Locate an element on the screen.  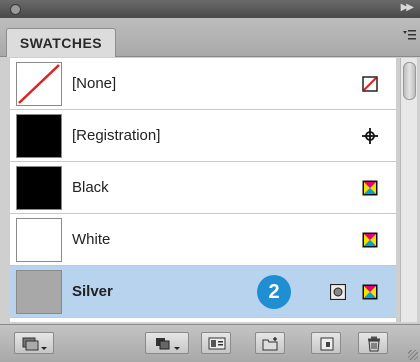
spot-color-icon is located at coordinates (338, 292).